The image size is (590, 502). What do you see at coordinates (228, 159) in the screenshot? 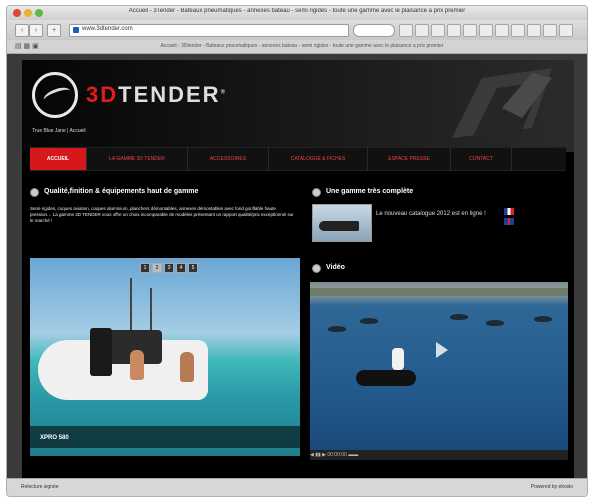
I see `menu-item-accessoires: ACCESSOIRES` at bounding box center [228, 159].